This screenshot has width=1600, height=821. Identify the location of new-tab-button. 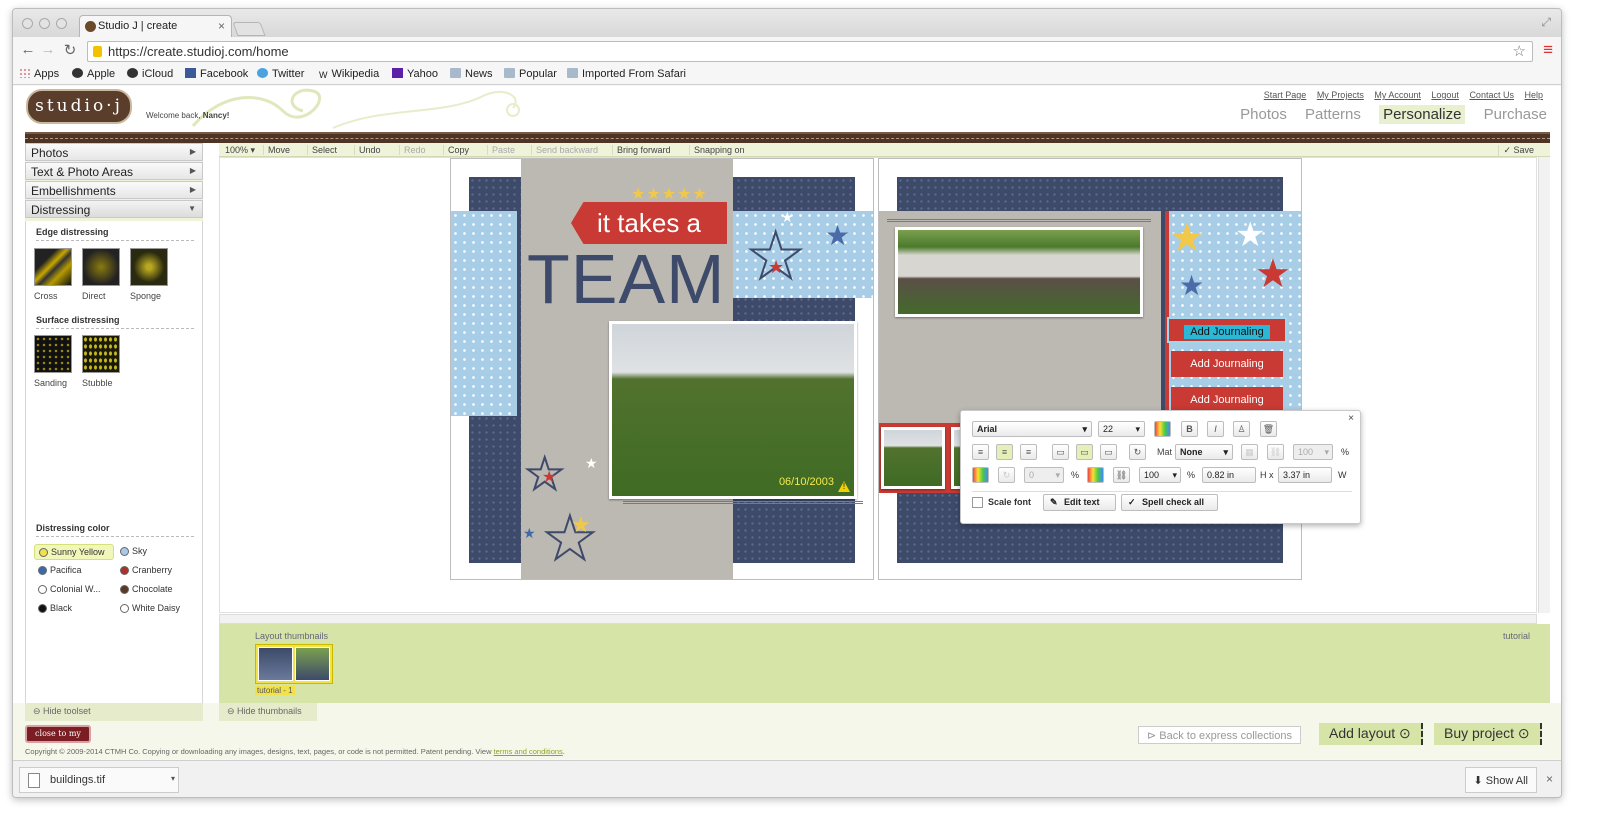
(249, 29).